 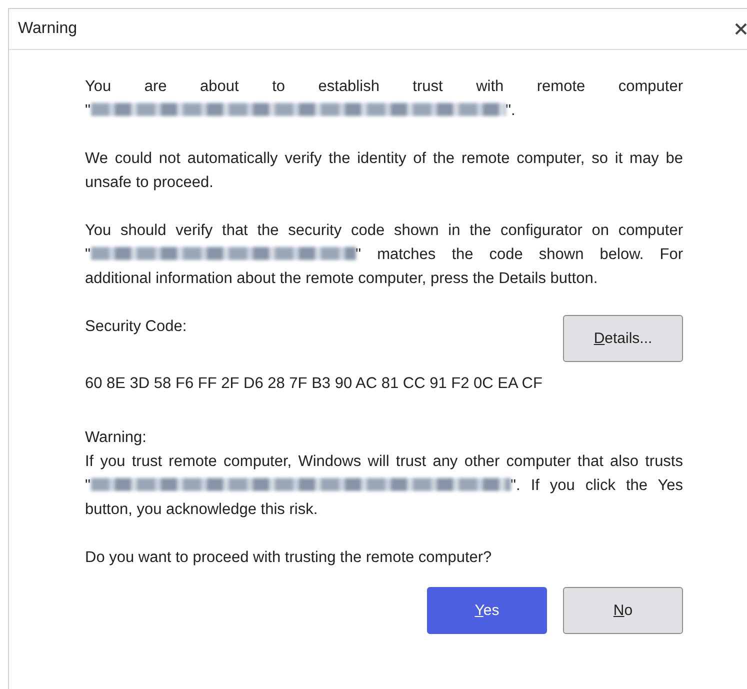 What do you see at coordinates (384, 99) in the screenshot?
I see `paragraph: You are about to establish trust with remote computer " ".` at bounding box center [384, 99].